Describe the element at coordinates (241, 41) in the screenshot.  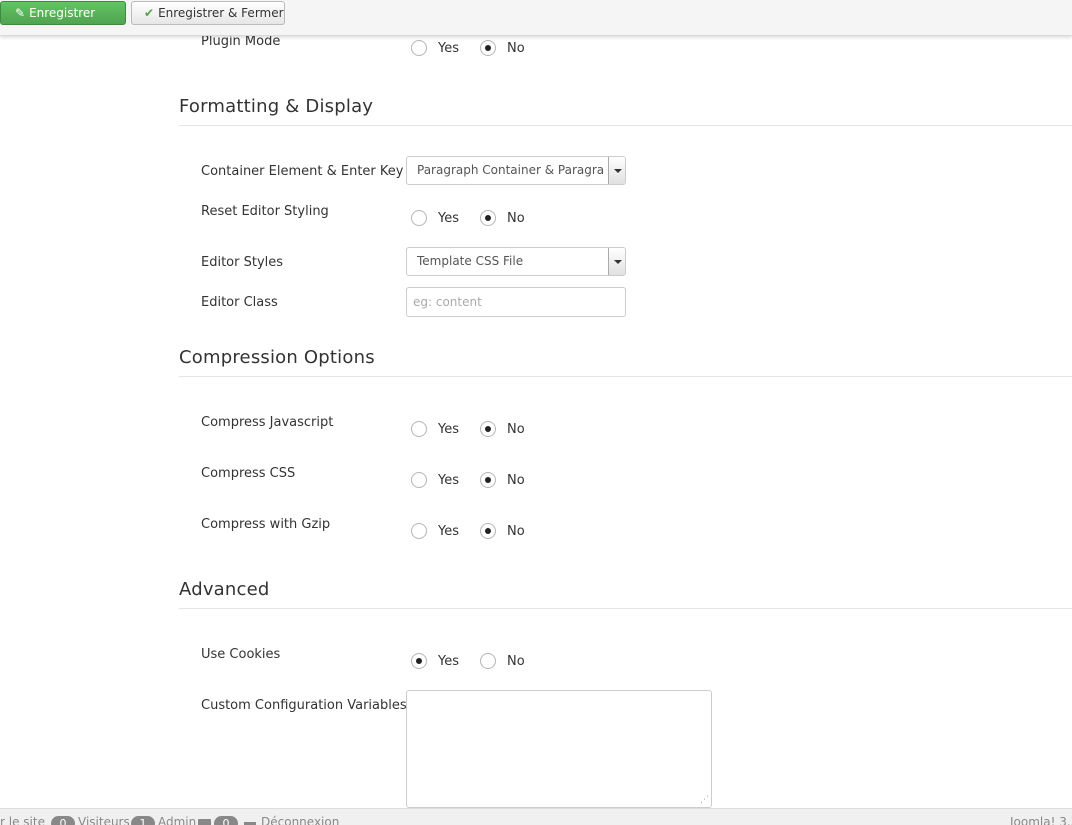
I see `plugin-mode-label: Plugin Mode` at that location.